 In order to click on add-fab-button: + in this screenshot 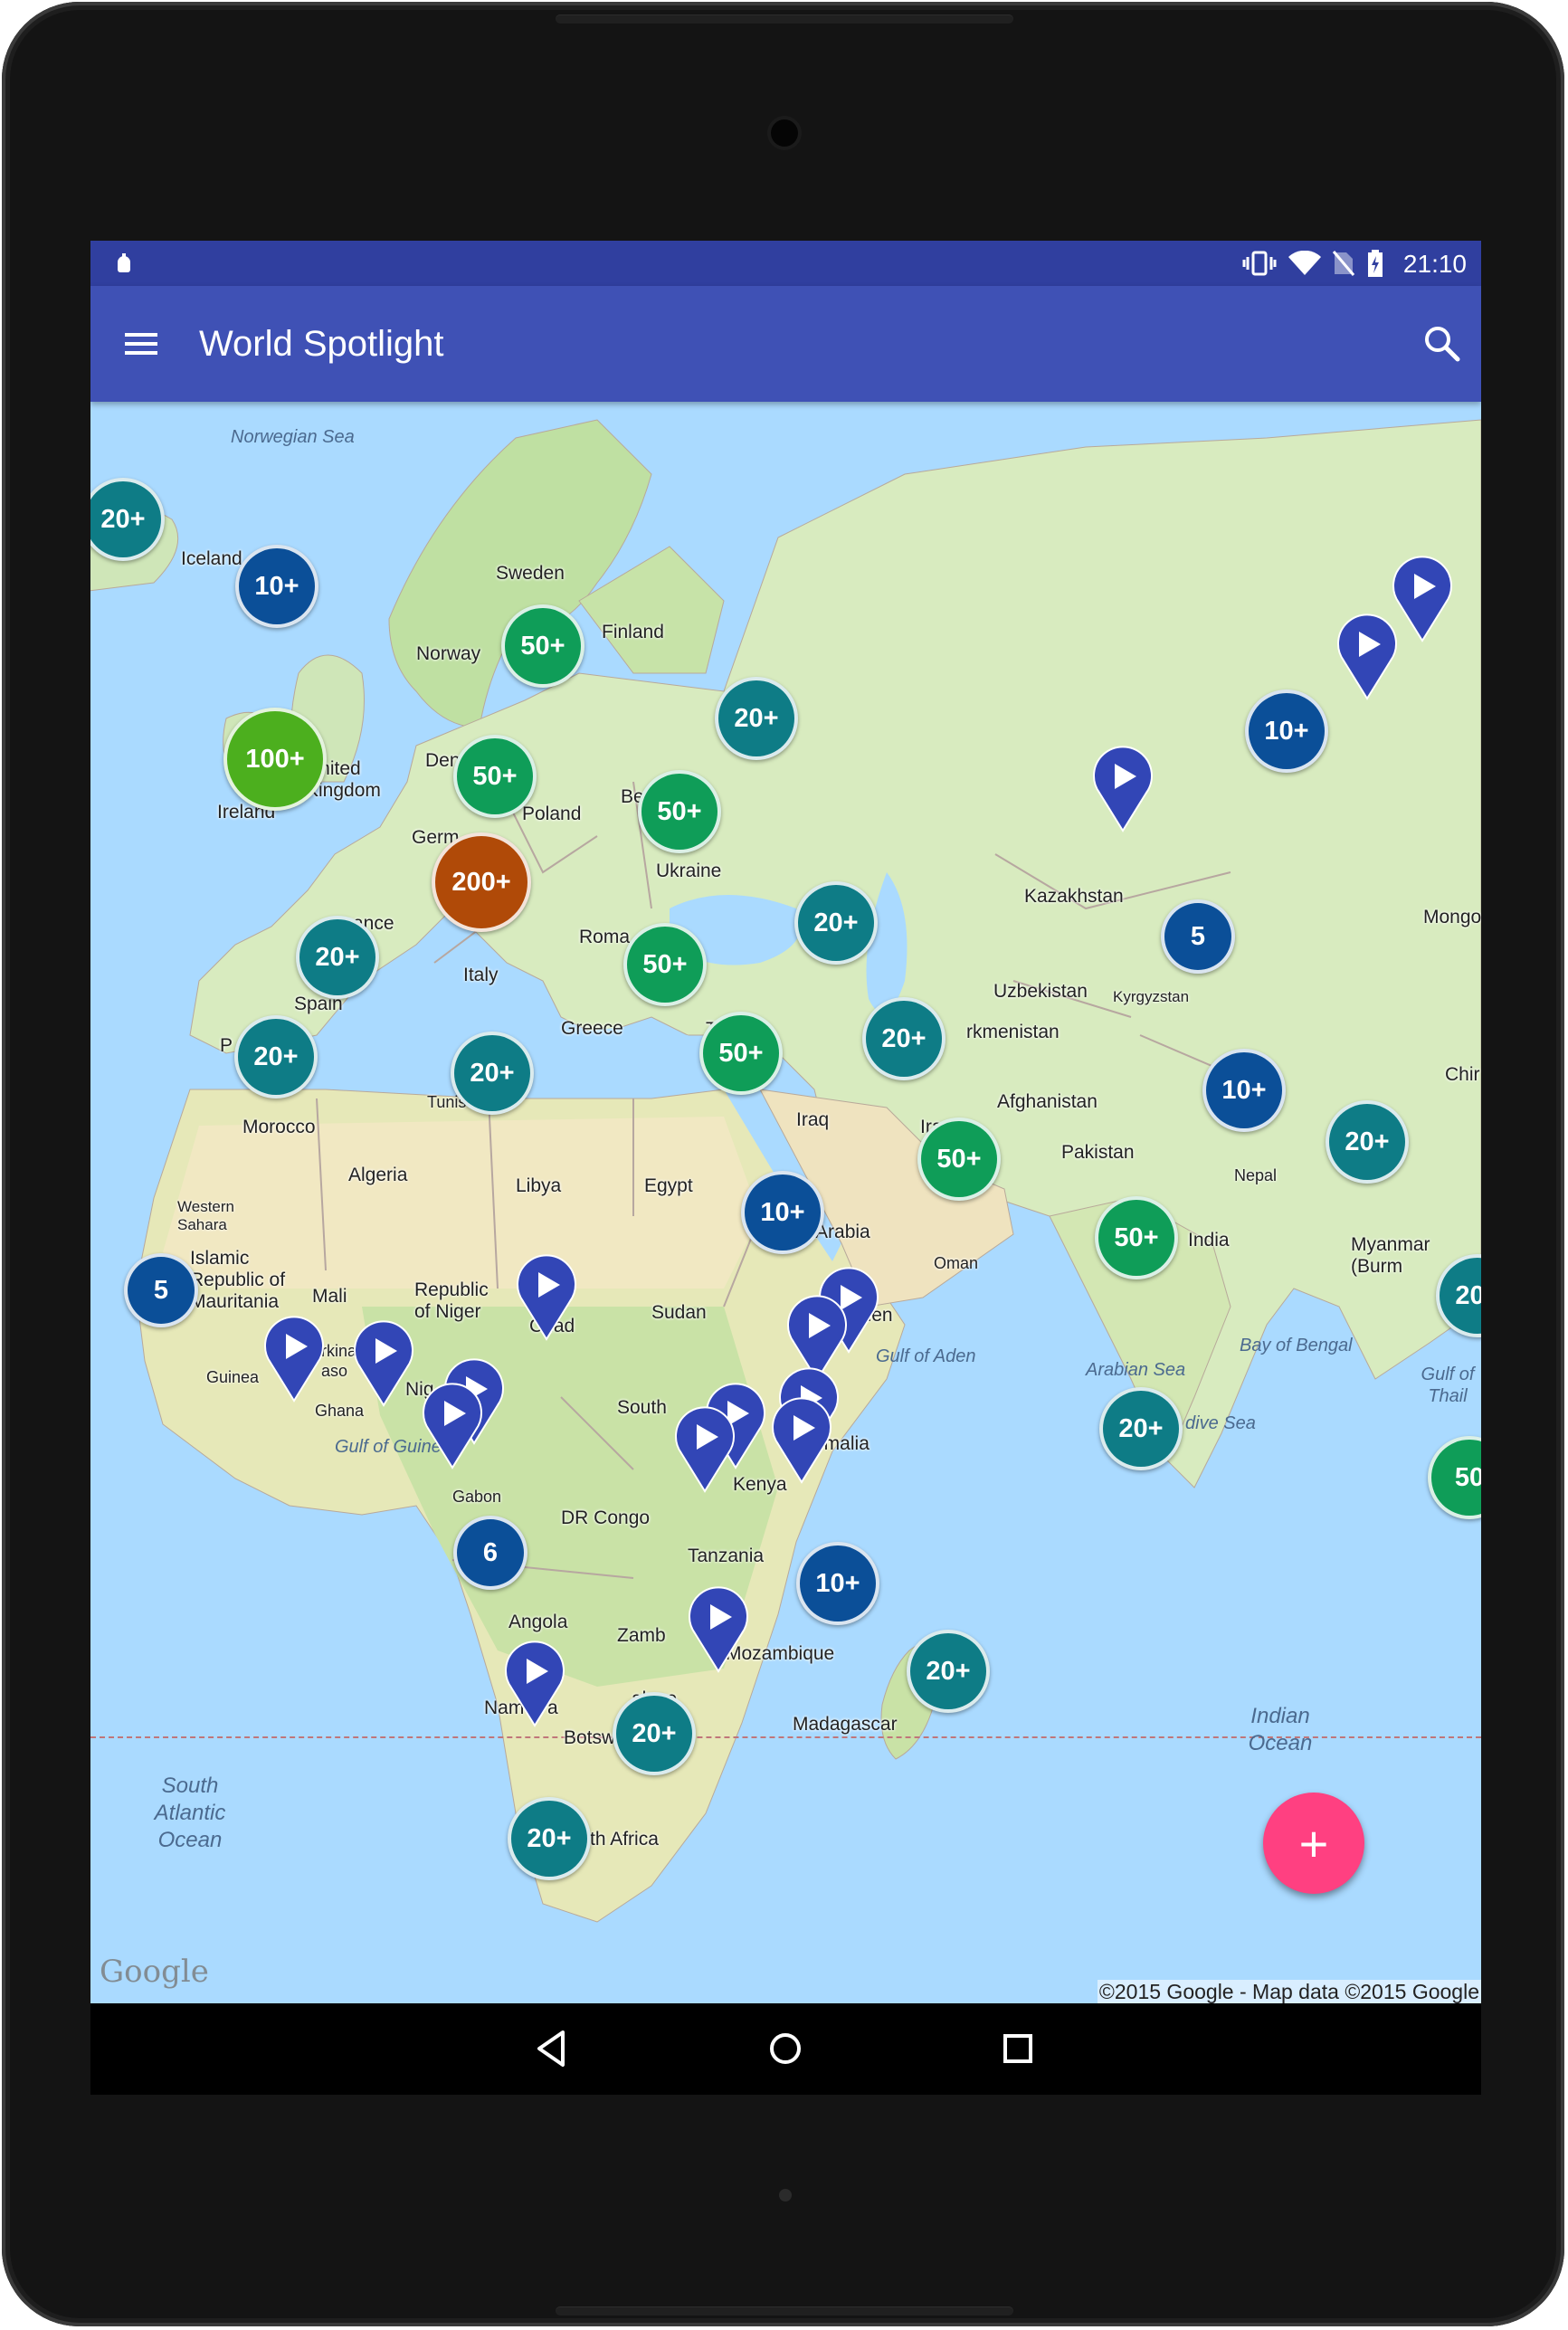, I will do `click(1314, 1844)`.